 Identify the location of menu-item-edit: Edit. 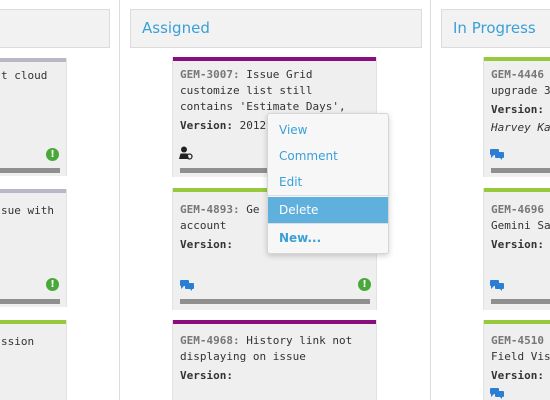
(328, 182).